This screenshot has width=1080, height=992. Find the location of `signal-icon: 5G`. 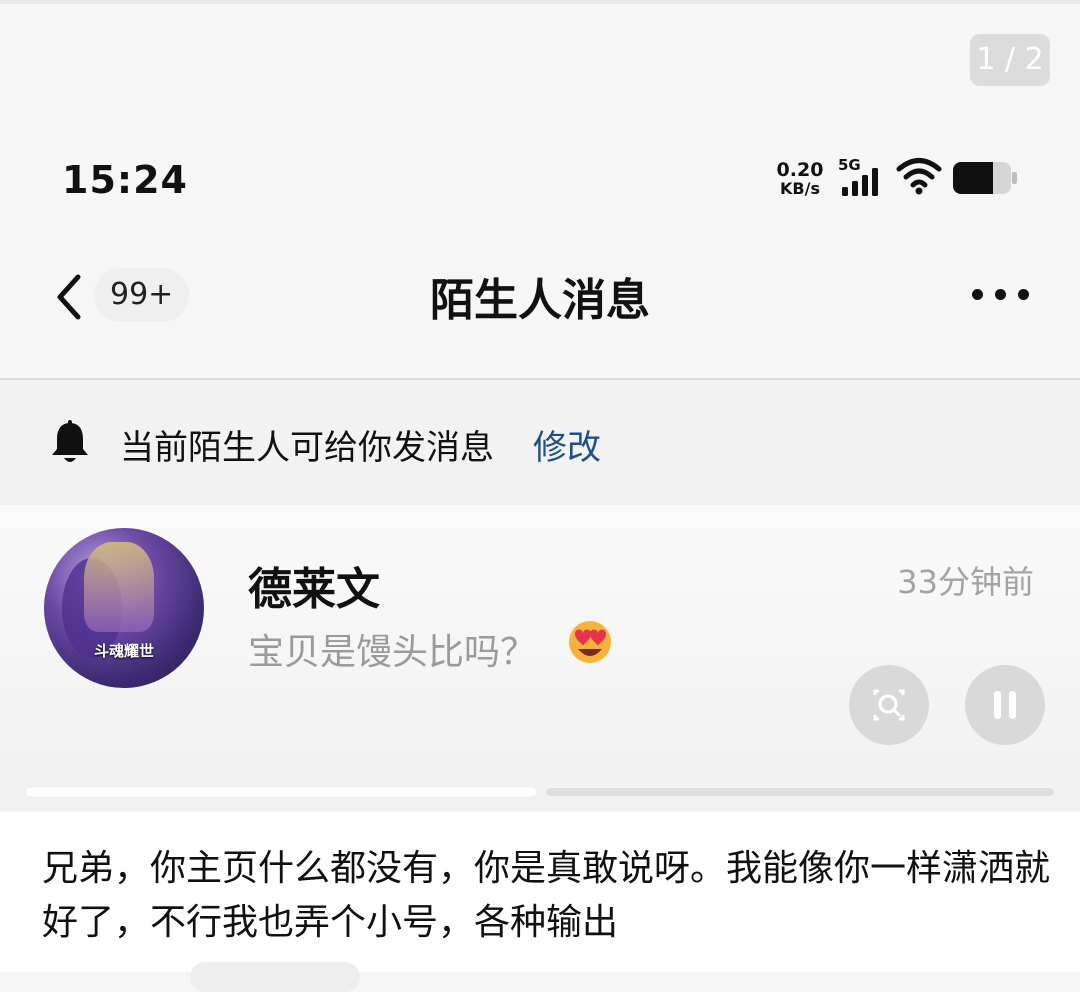

signal-icon: 5G is located at coordinates (858, 176).